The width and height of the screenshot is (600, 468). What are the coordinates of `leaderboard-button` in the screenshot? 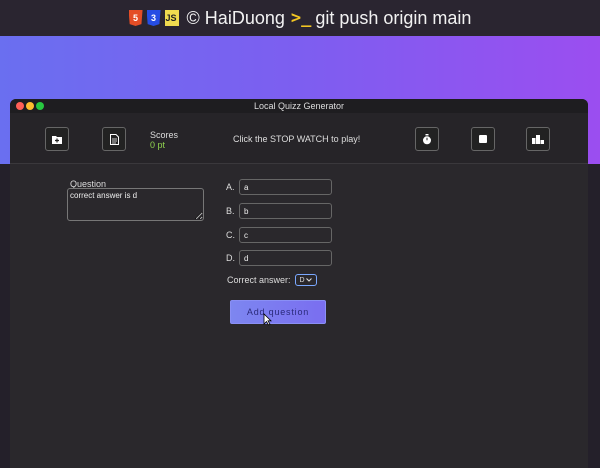 It's located at (538, 139).